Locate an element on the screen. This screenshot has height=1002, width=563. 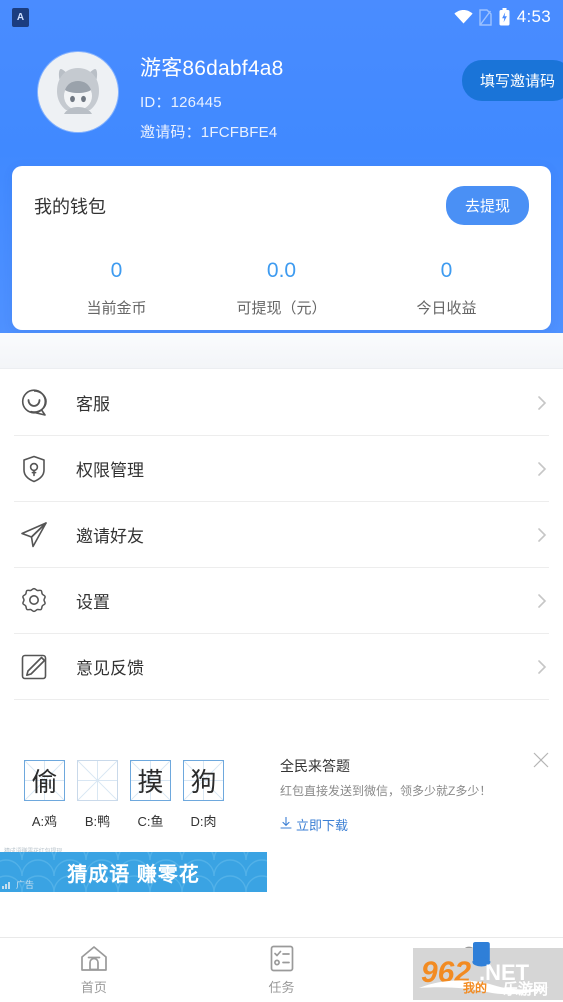
wifi-icon is located at coordinates (463, 17).